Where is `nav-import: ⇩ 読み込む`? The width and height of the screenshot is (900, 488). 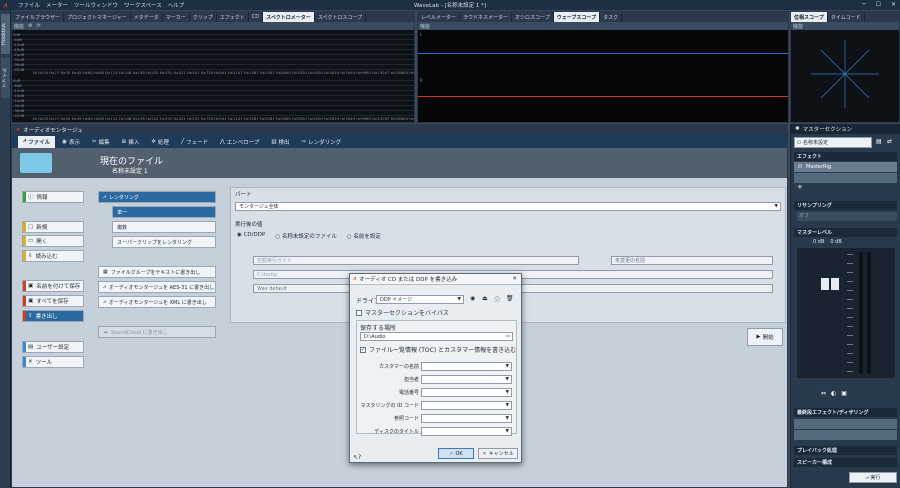
nav-import: ⇩ 読み込む is located at coordinates (53, 256).